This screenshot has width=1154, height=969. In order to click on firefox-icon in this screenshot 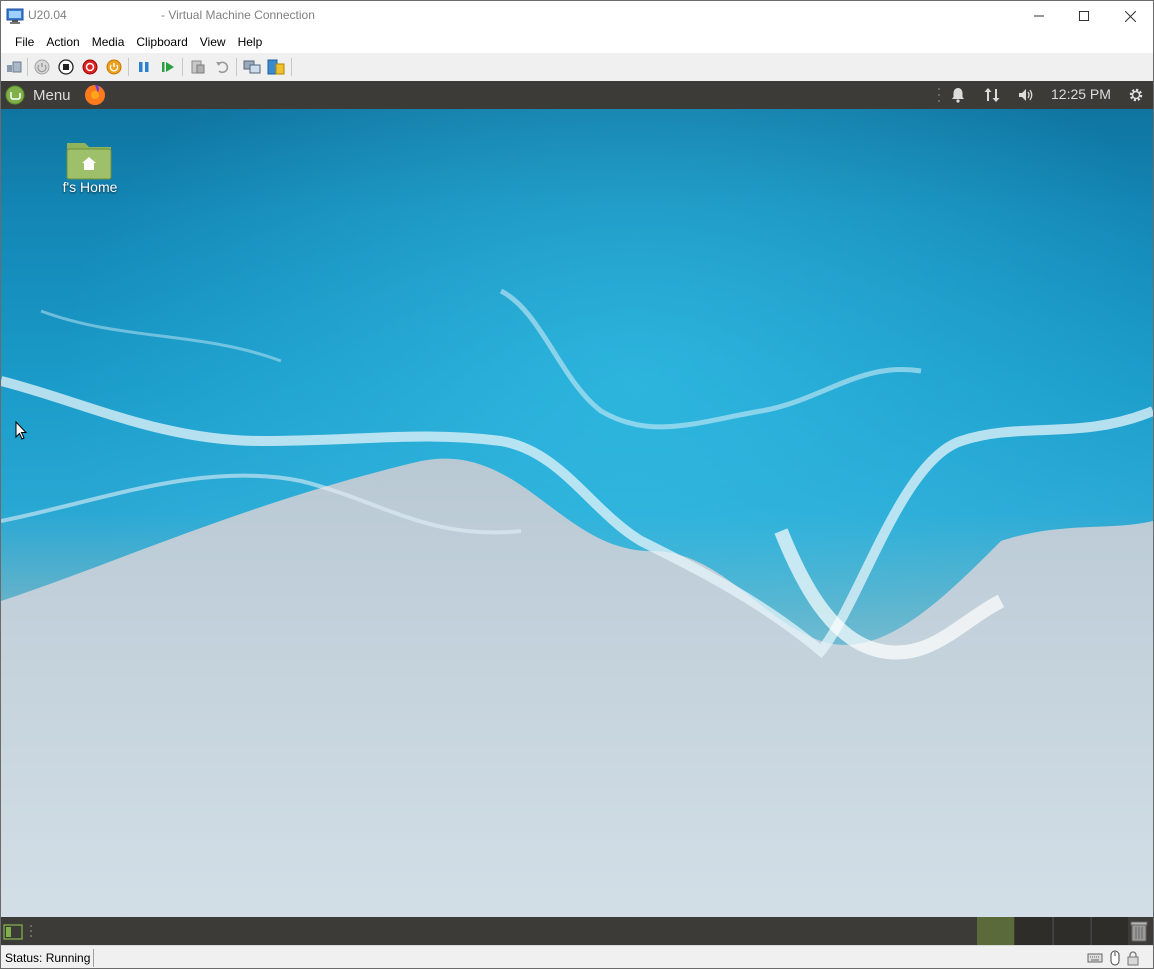, I will do `click(95, 95)`.